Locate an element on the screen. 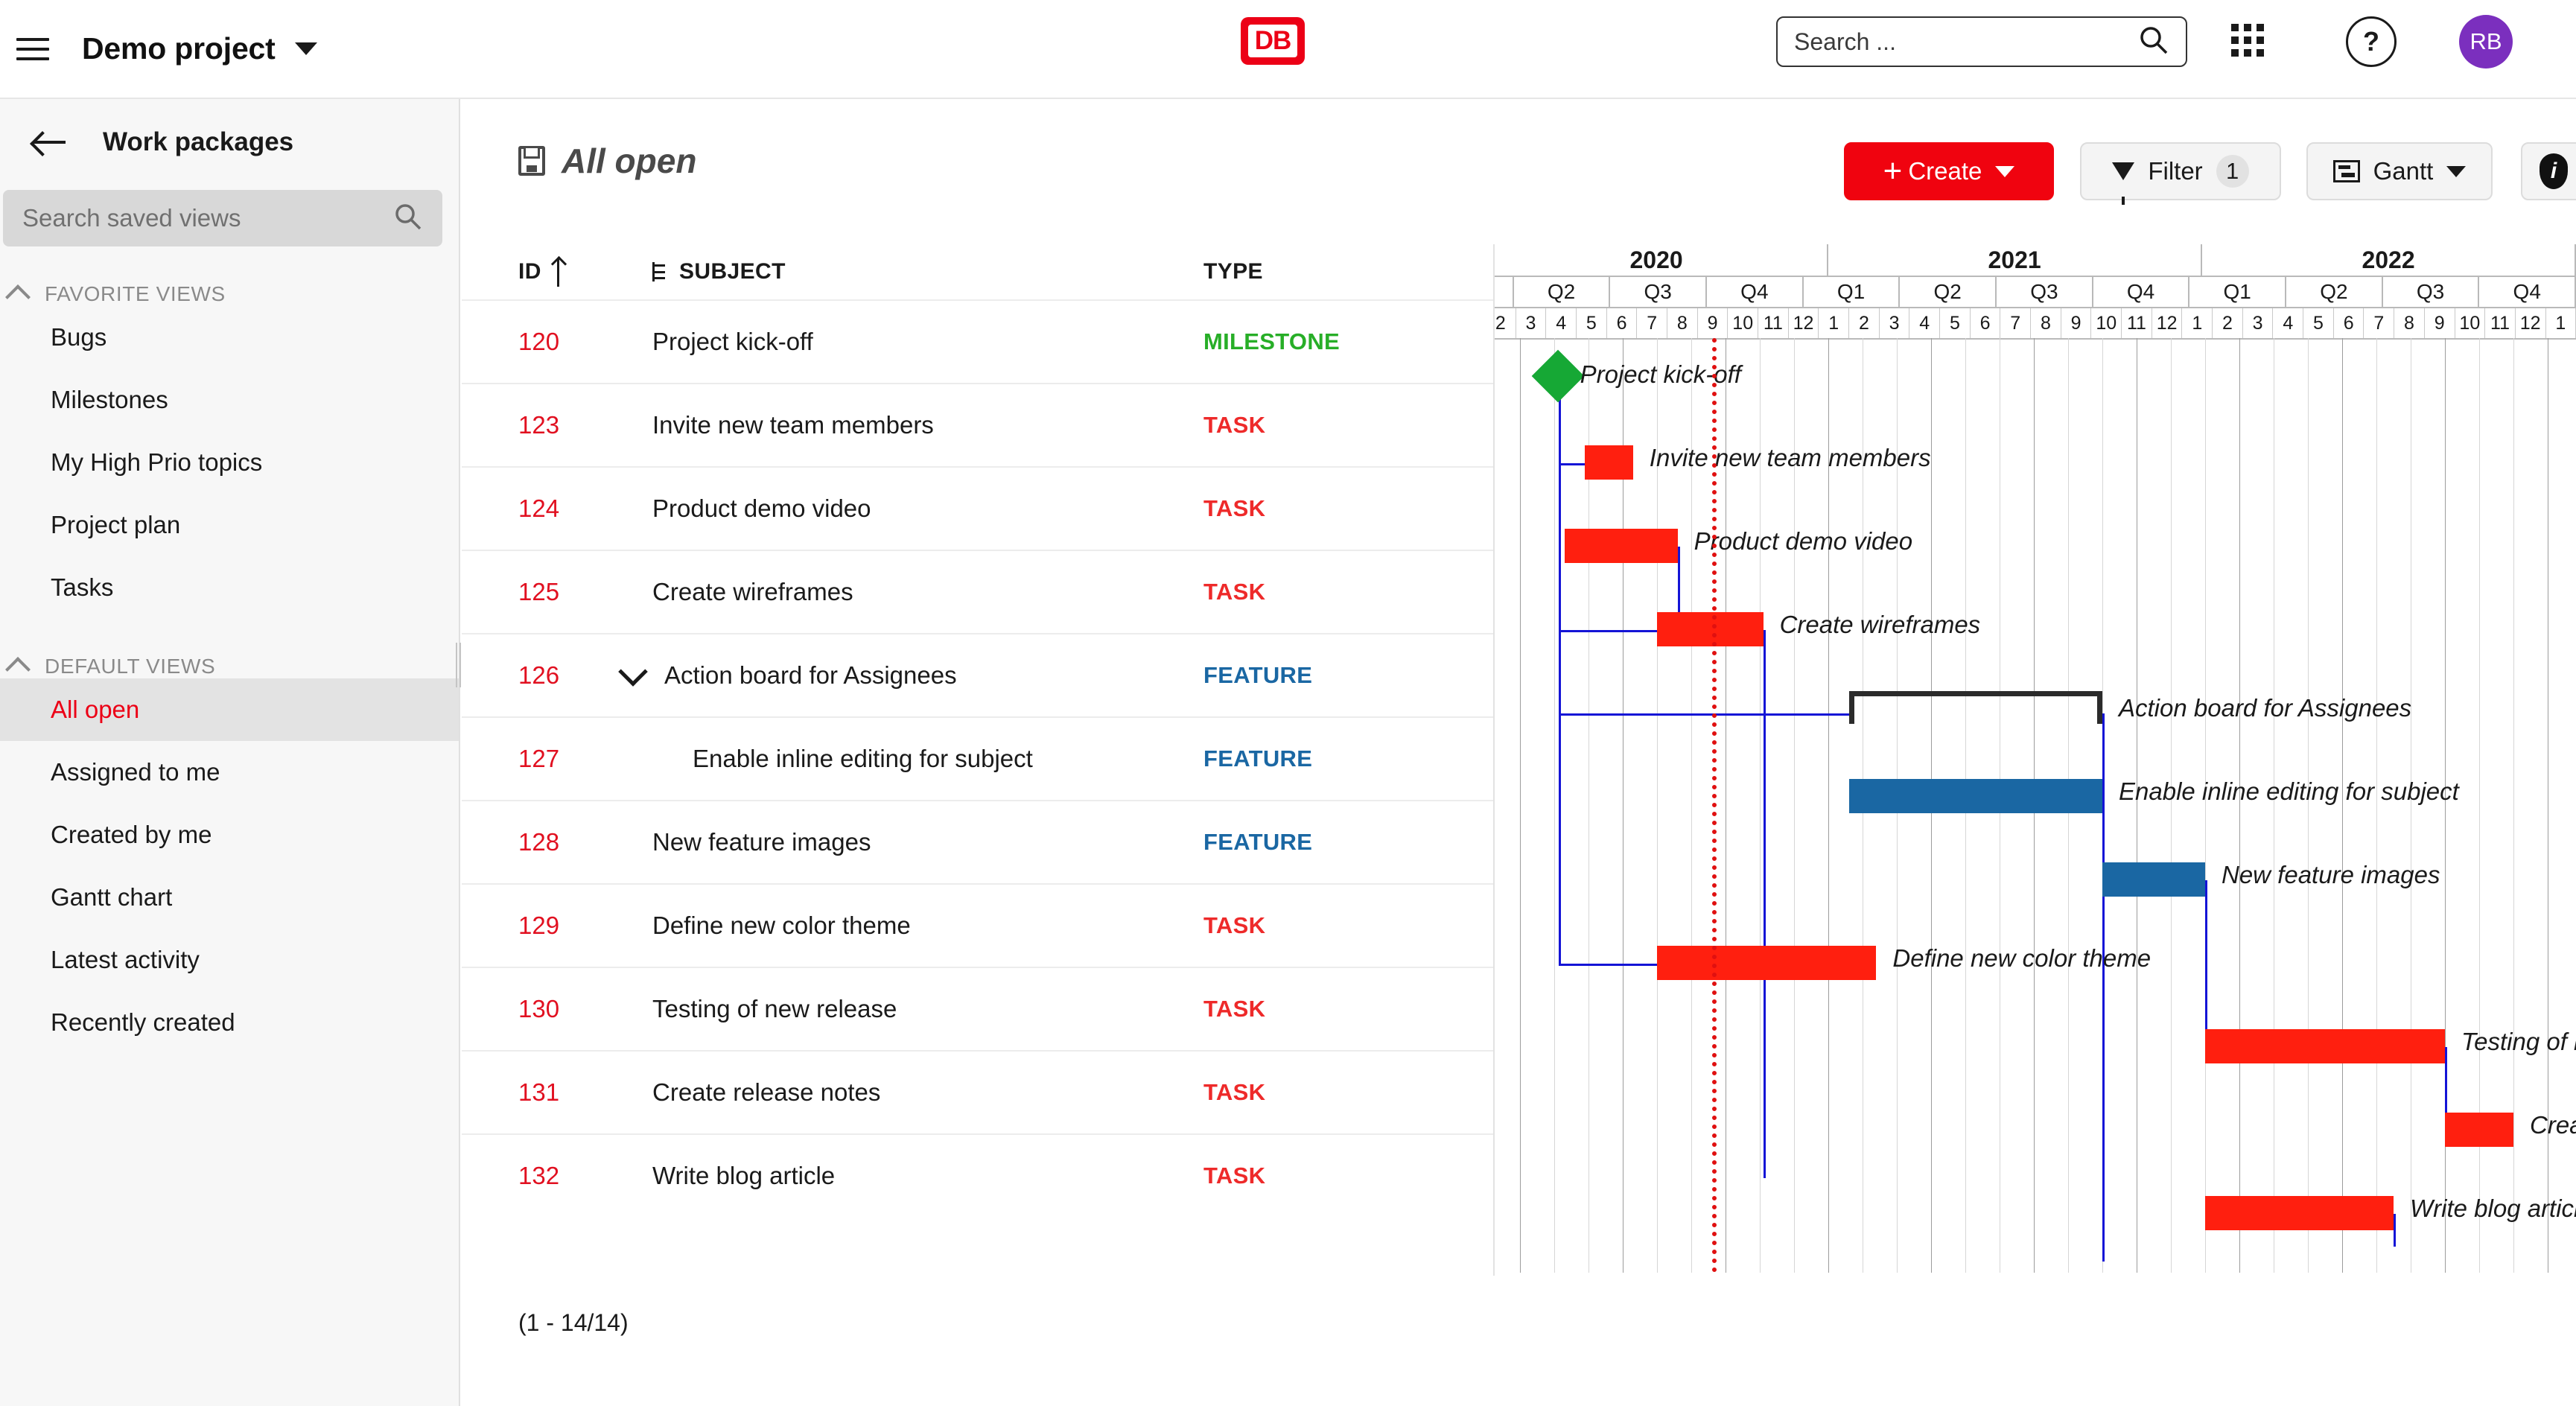  table-row: 128 New feature images FEATURE is located at coordinates (977, 841).